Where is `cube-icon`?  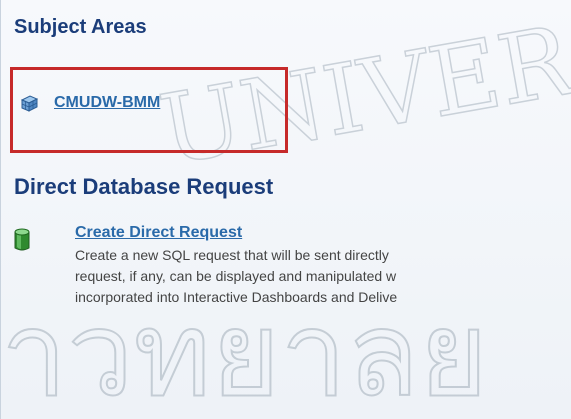
cube-icon is located at coordinates (29, 103).